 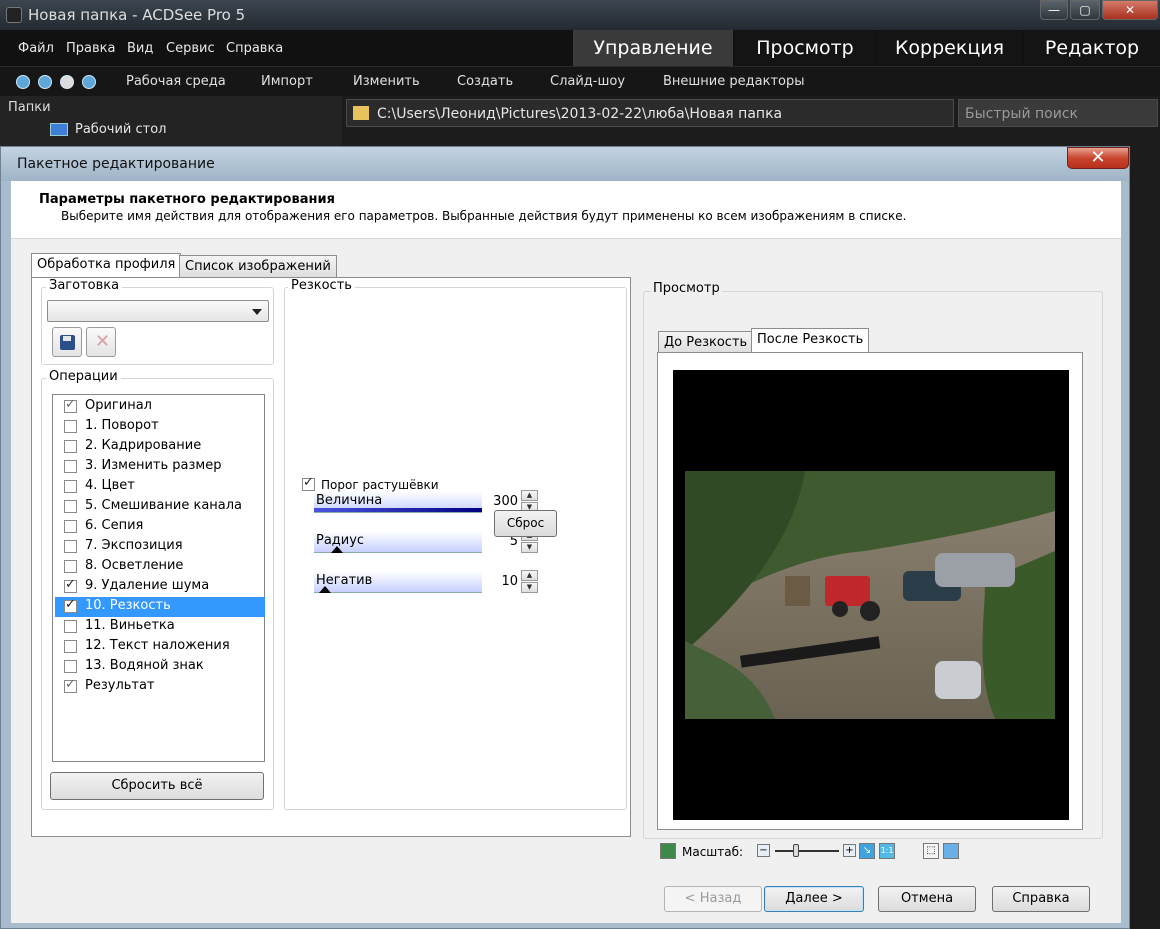 I want to click on next-button: Далее >, so click(x=814, y=899).